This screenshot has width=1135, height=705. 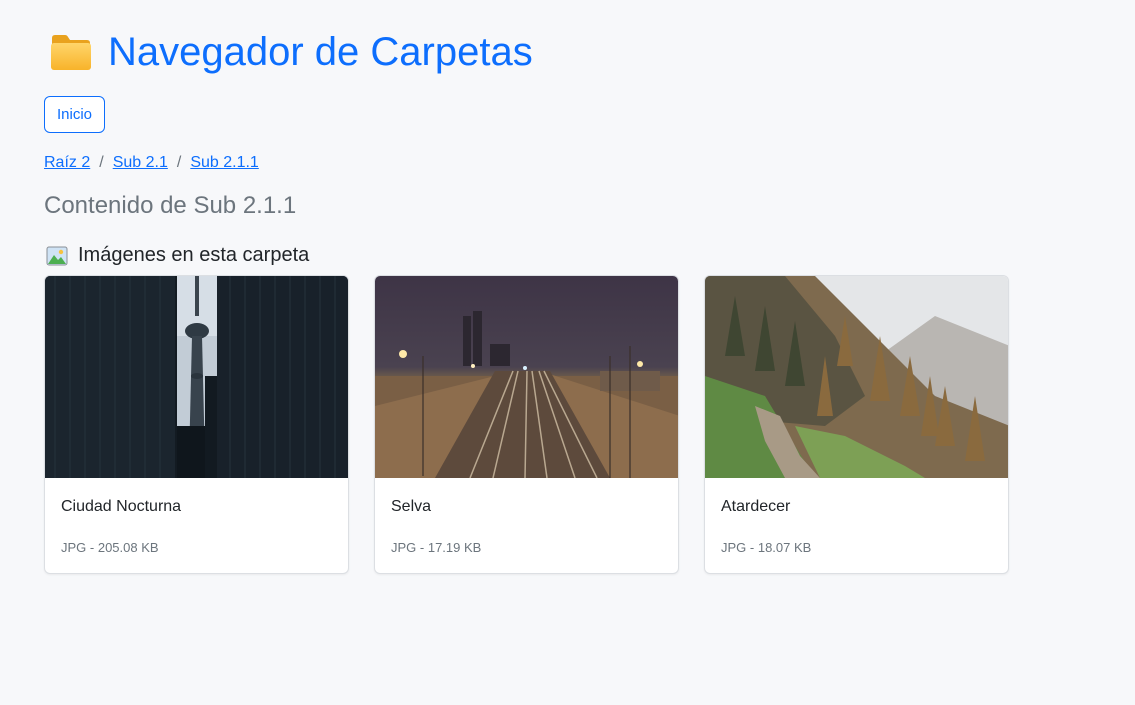 I want to click on folder-icon, so click(x=71, y=52).